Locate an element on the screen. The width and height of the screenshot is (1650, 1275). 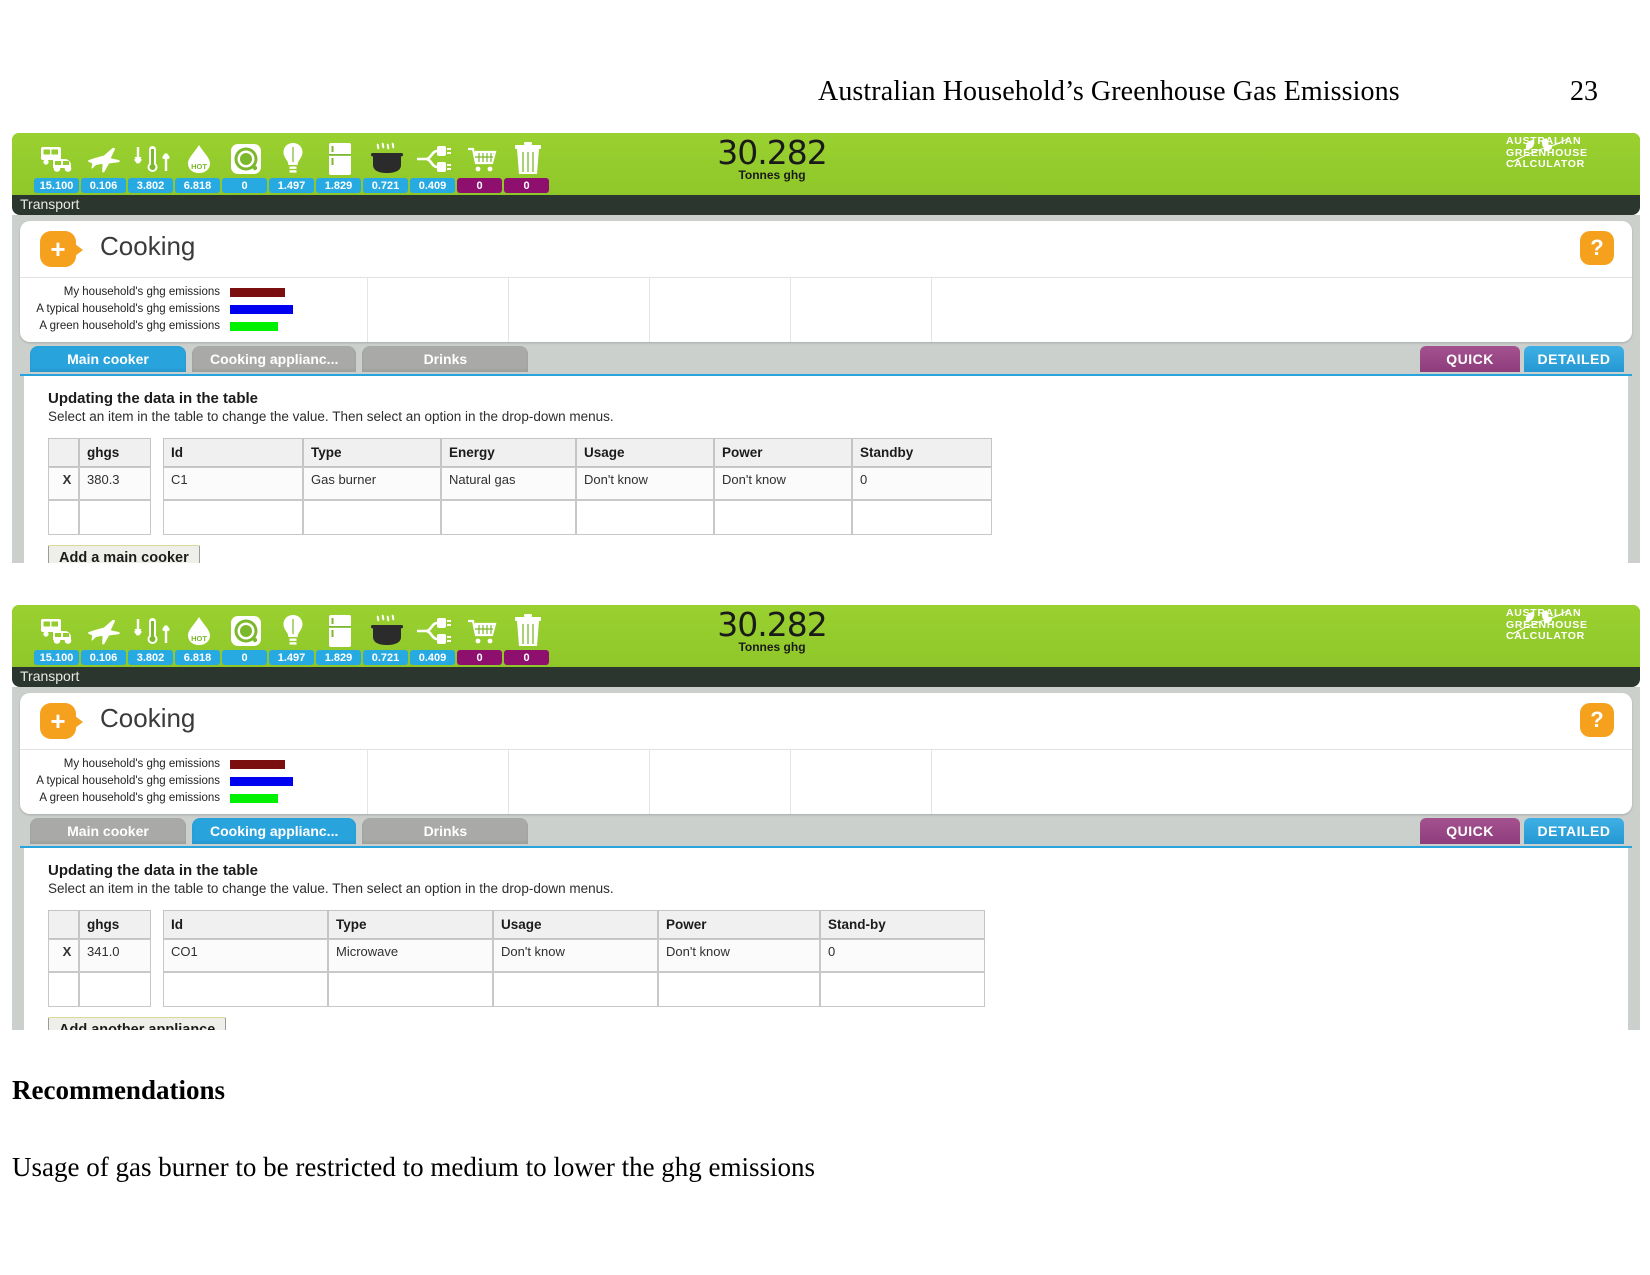
cell-id: C1 is located at coordinates (233, 483).